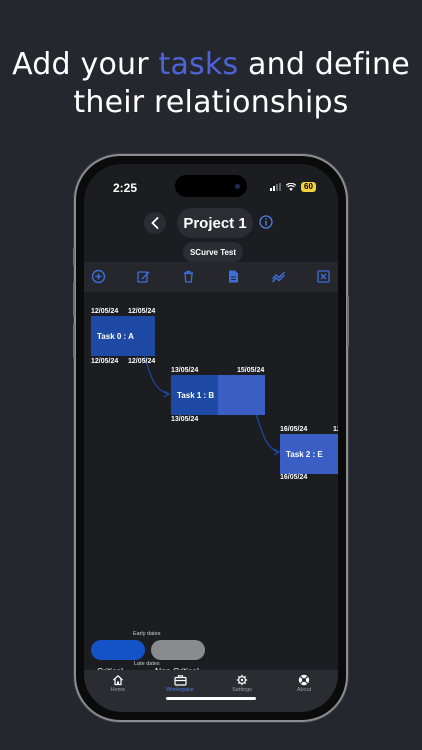 This screenshot has width=422, height=750. Describe the element at coordinates (233, 276) in the screenshot. I see `document-icon` at that location.